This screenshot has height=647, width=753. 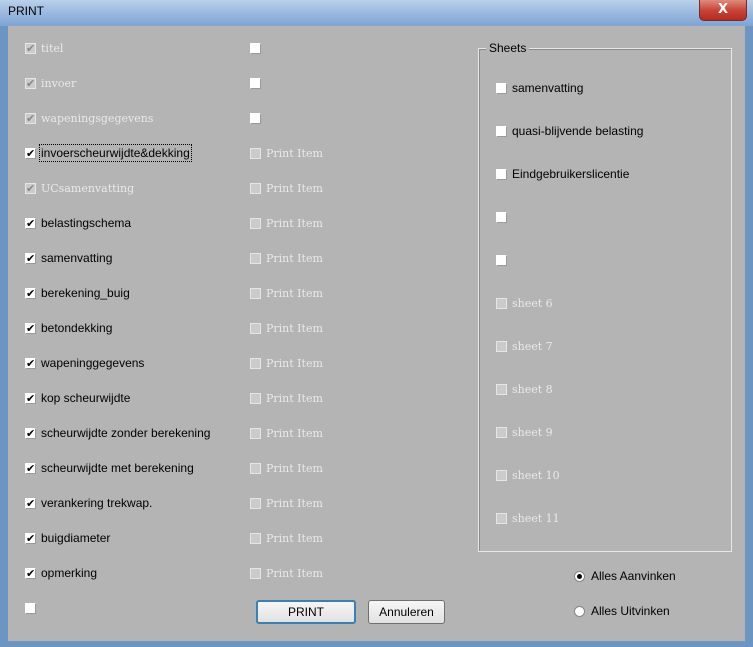 I want to click on checkbox-label: verankering trekwap., so click(x=97, y=503).